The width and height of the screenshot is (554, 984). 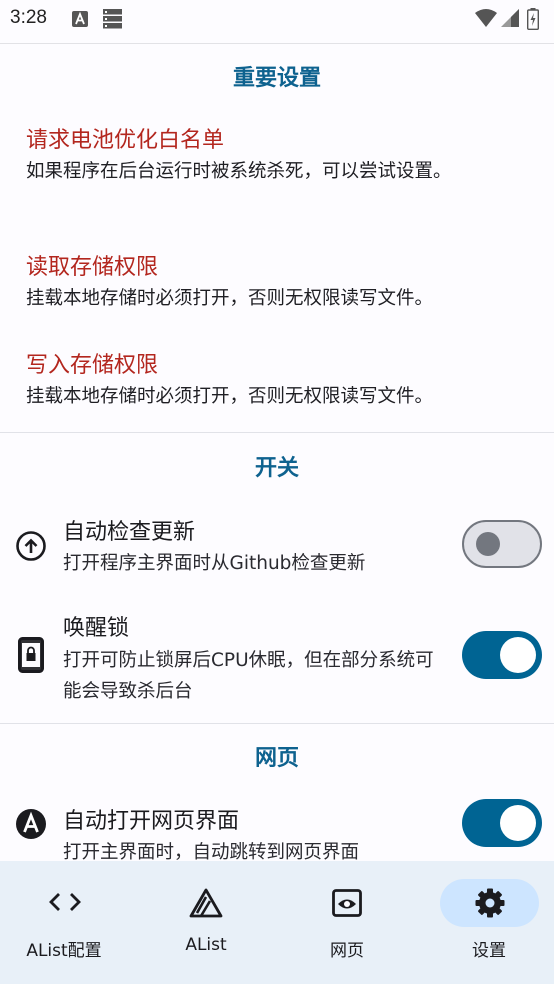 What do you see at coordinates (214, 563) in the screenshot?
I see `switch-desc: 打开程序主界面时从Github检查更新` at bounding box center [214, 563].